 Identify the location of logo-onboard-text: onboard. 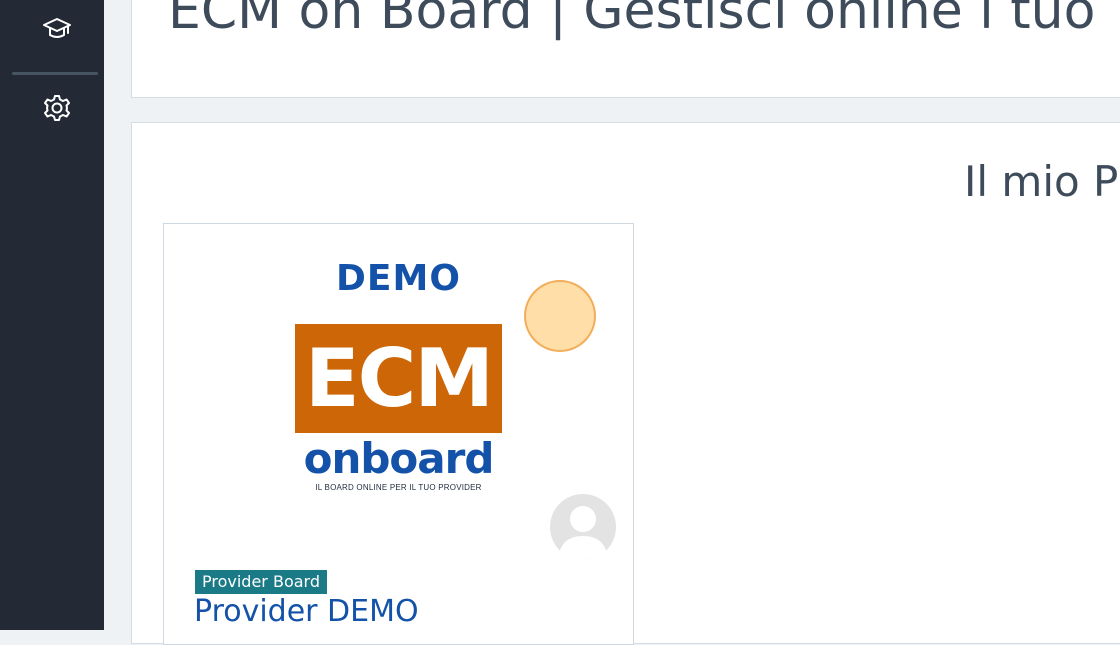
(399, 458).